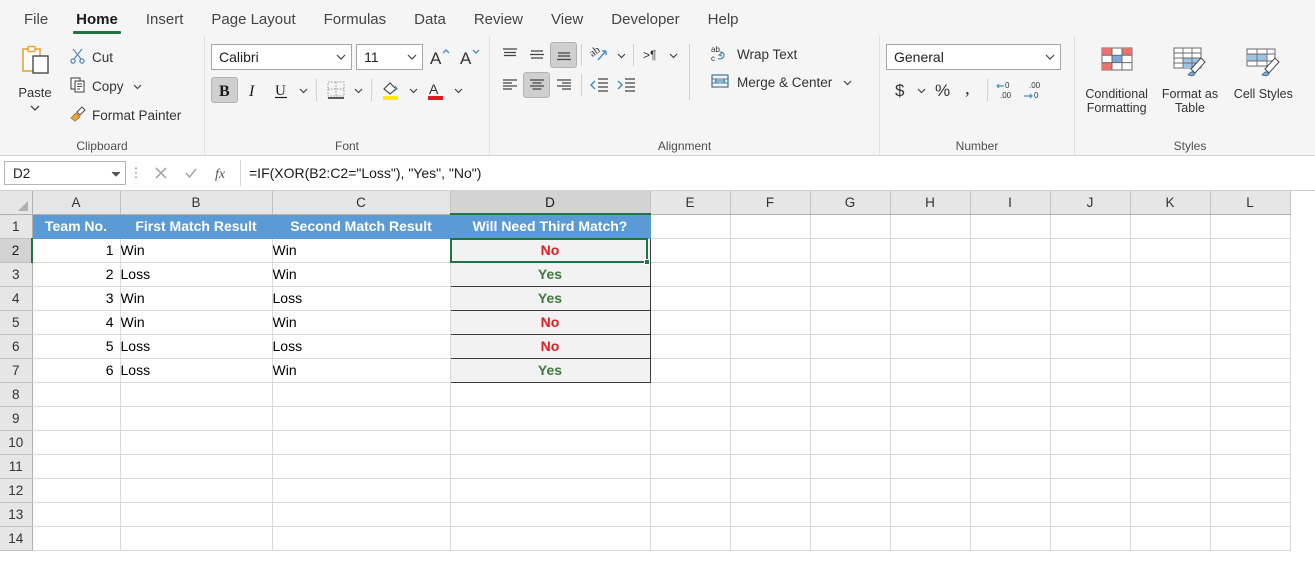 The image size is (1315, 572). I want to click on cell-k6, so click(1170, 346).